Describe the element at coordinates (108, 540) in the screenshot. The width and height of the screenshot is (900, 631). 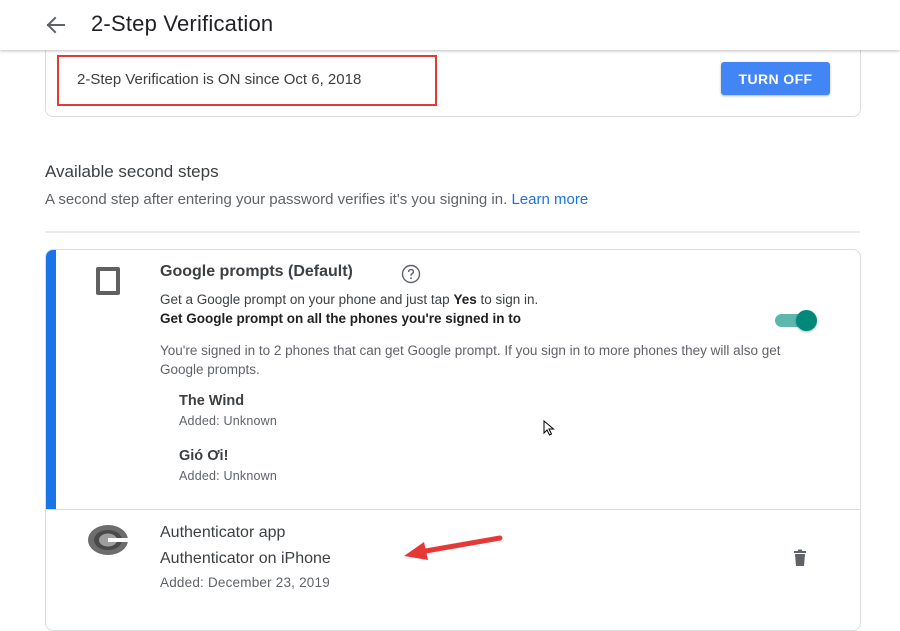
I see `authenticator-icon` at that location.